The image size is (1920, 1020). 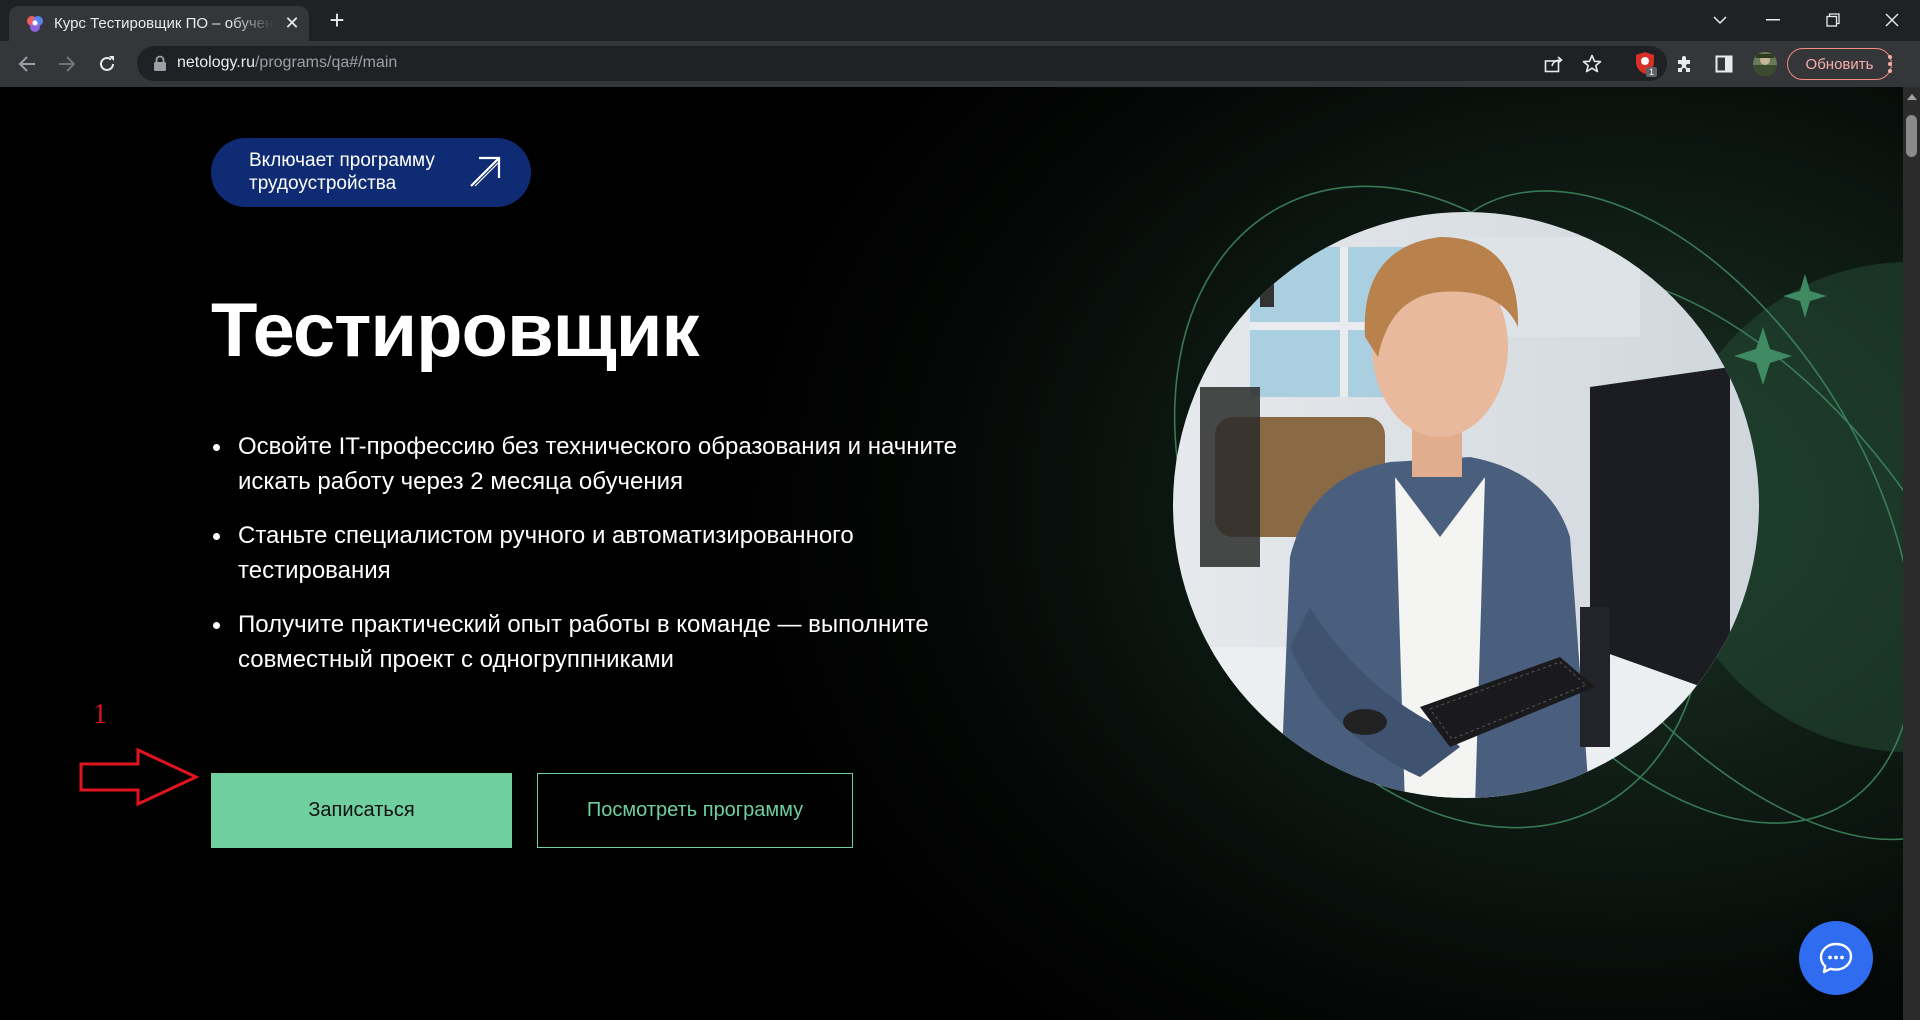 I want to click on netology-favicon-icon, so click(x=35, y=24).